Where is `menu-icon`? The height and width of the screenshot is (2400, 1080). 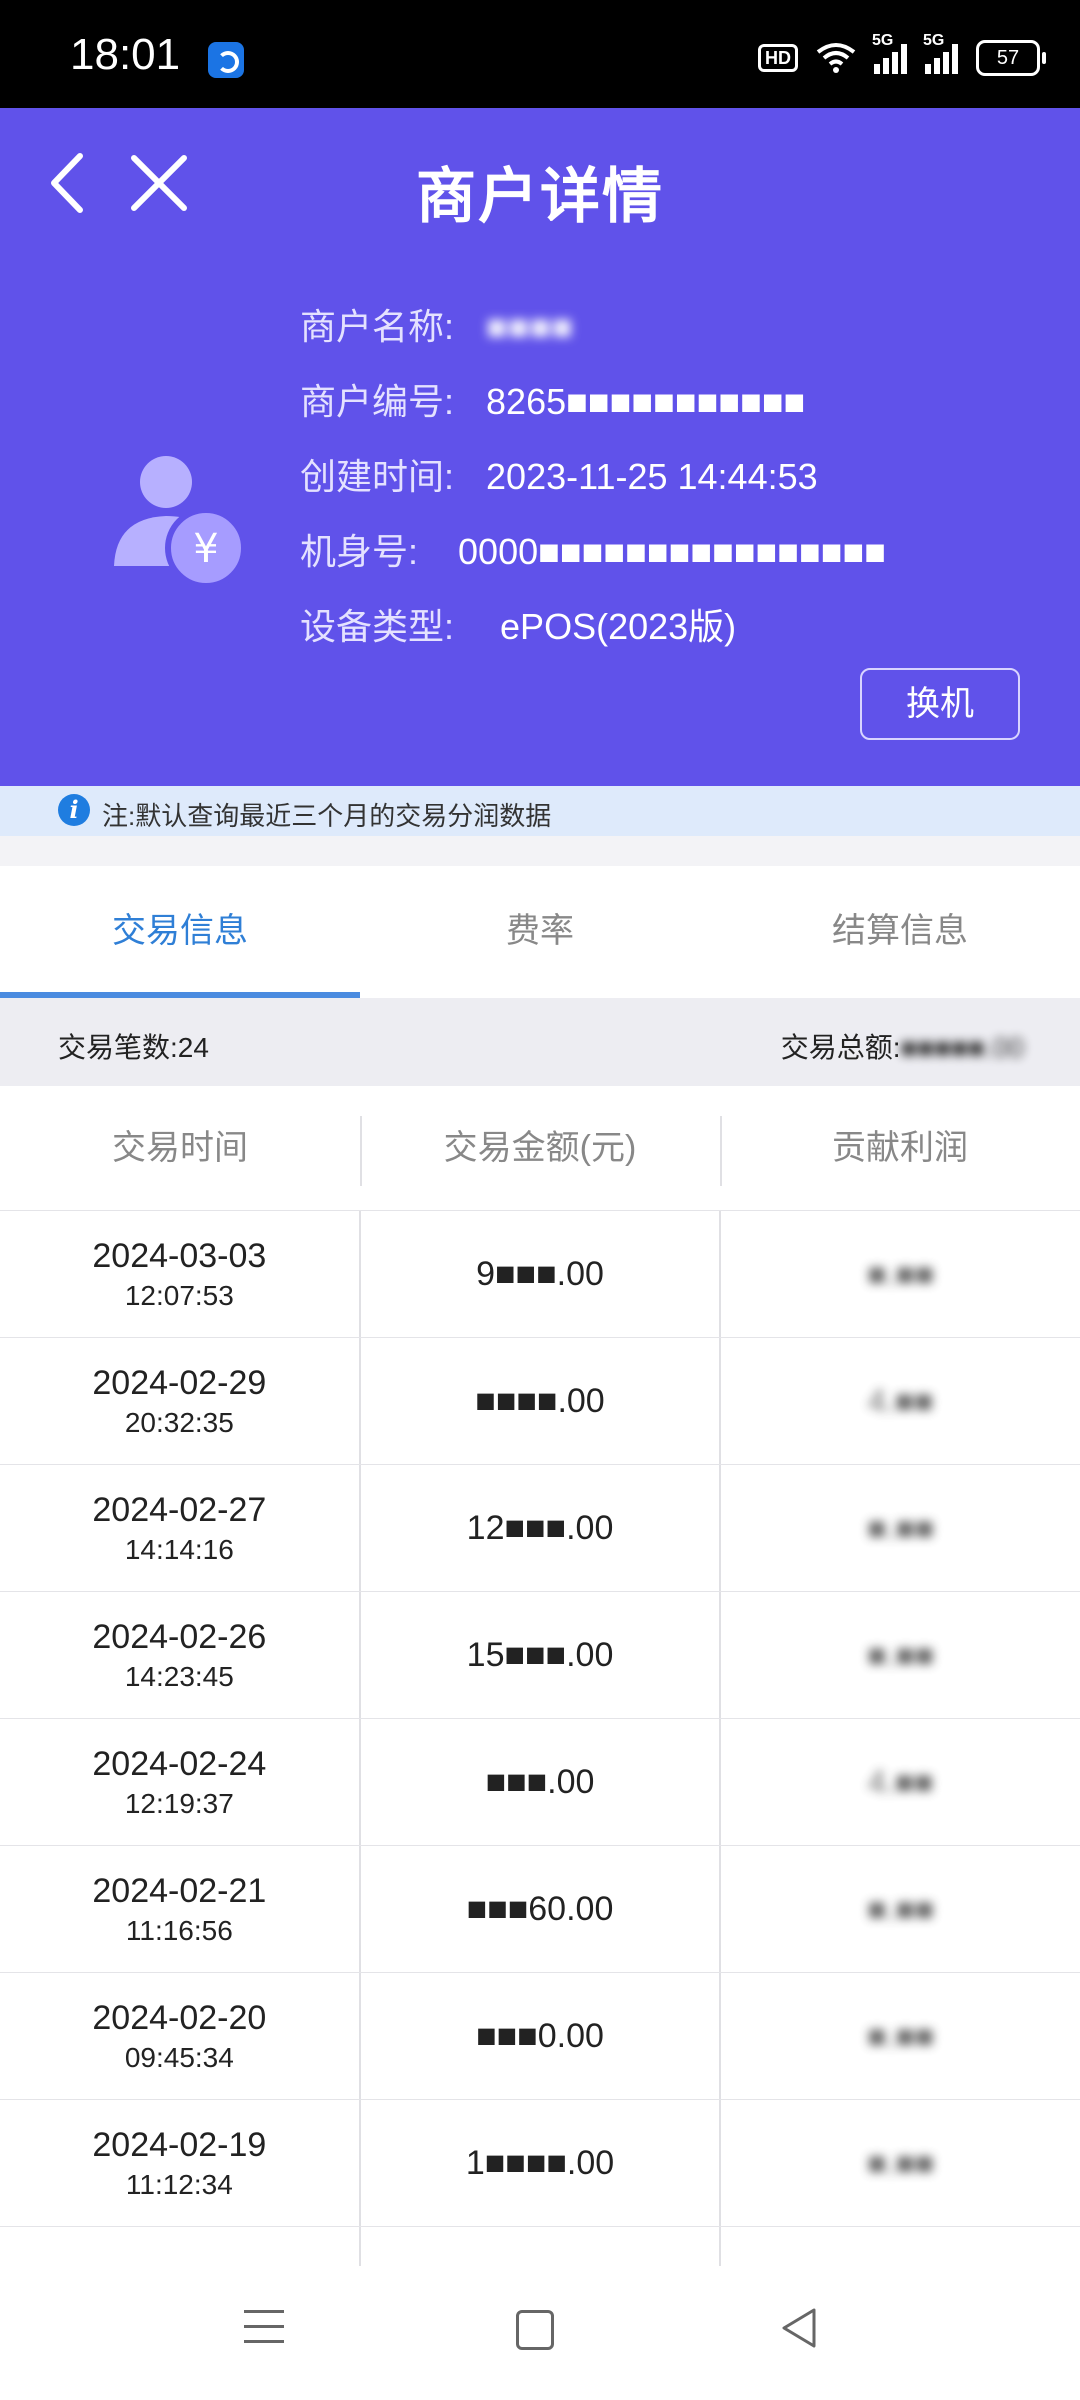 menu-icon is located at coordinates (264, 2328).